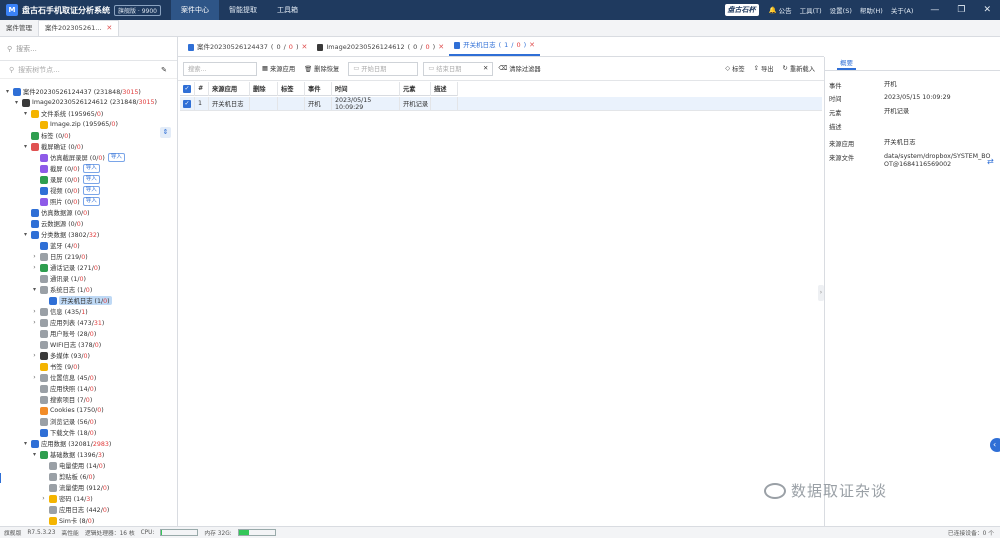 The image size is (1000, 538). I want to click on col-source-app: 来源应用, so click(229, 88).